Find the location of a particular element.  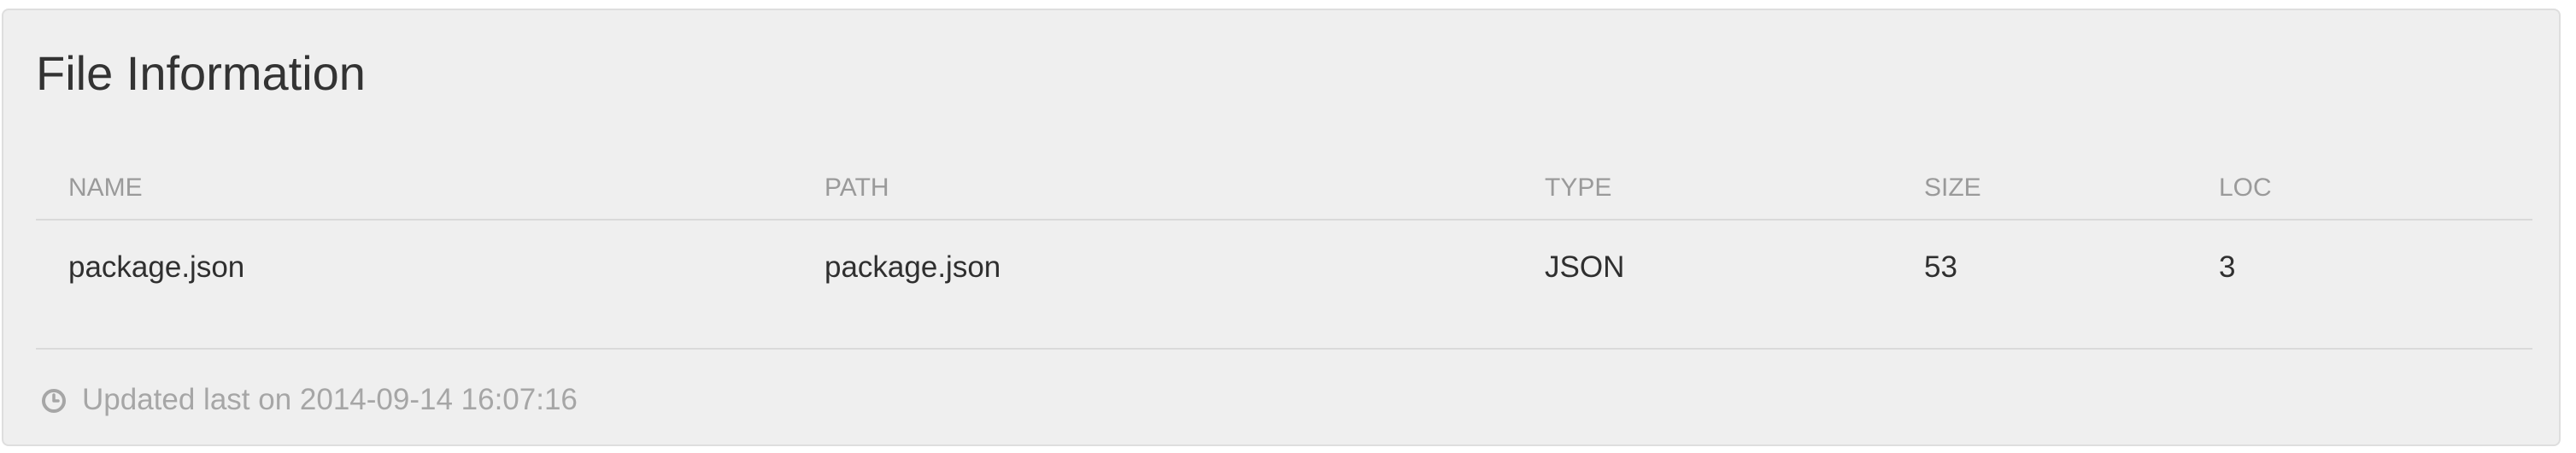

last-updated-text: Updated last on 2014-09-14 16:07:16 is located at coordinates (330, 399).